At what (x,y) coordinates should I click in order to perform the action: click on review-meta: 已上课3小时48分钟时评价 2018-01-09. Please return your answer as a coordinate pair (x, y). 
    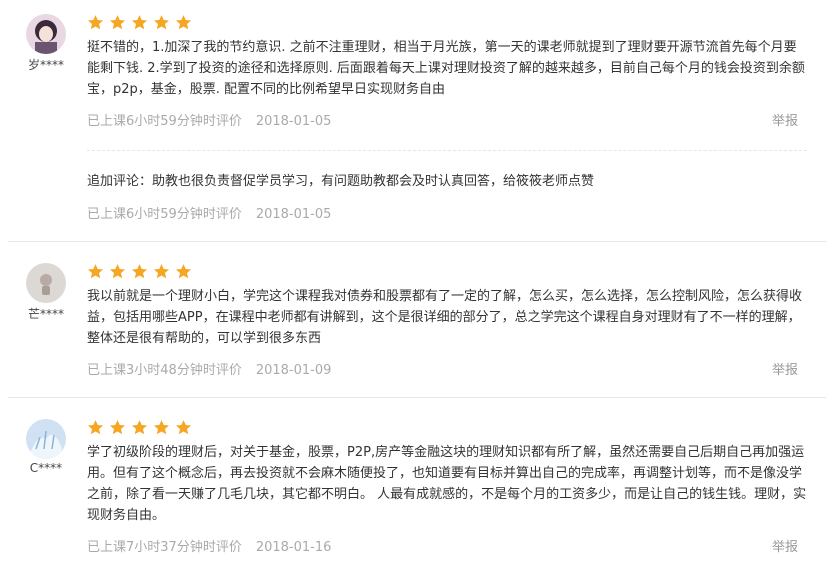
    Looking at the image, I should click on (209, 368).